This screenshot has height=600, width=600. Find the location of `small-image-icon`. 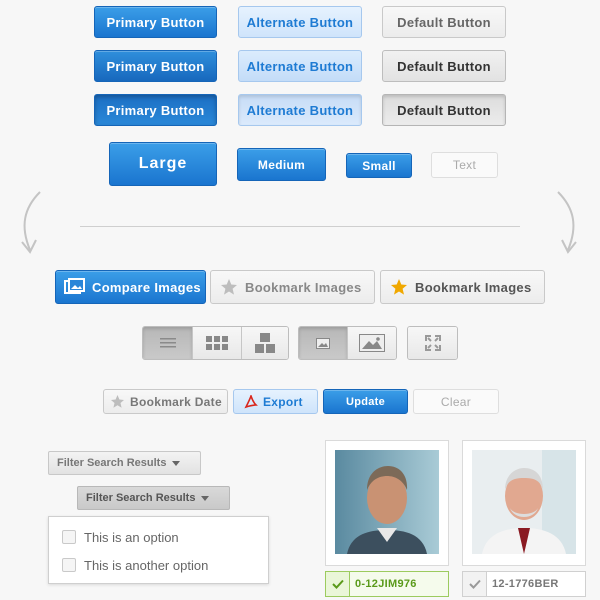

small-image-icon is located at coordinates (323, 343).